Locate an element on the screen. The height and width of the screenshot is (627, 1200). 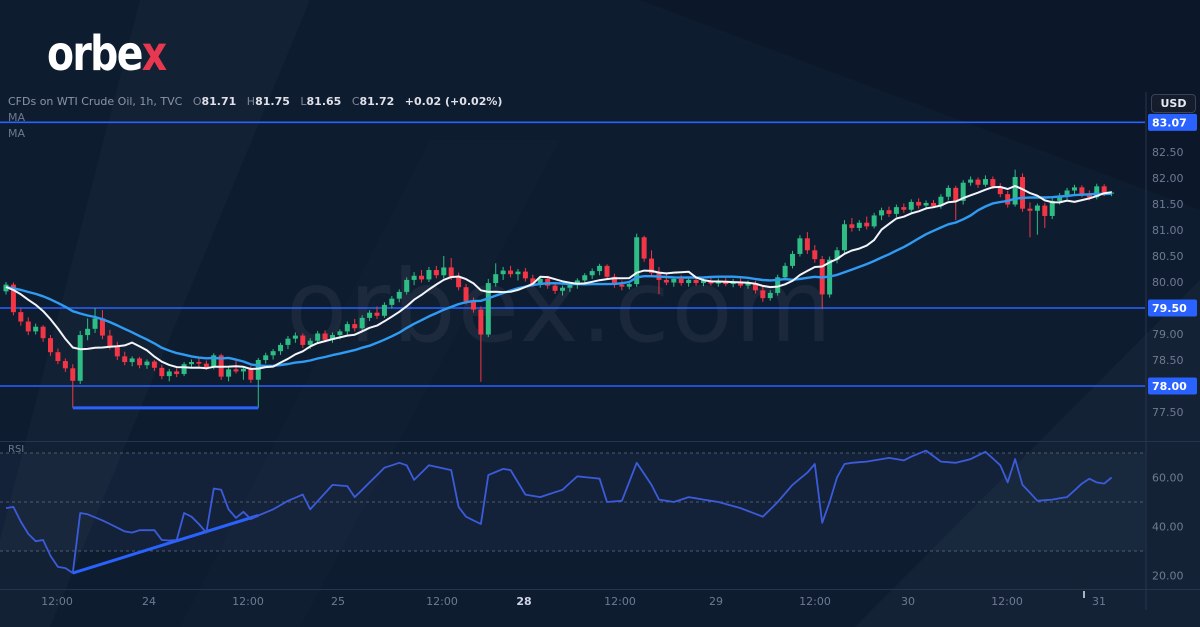
ma-legend-1: MA is located at coordinates (16, 117).